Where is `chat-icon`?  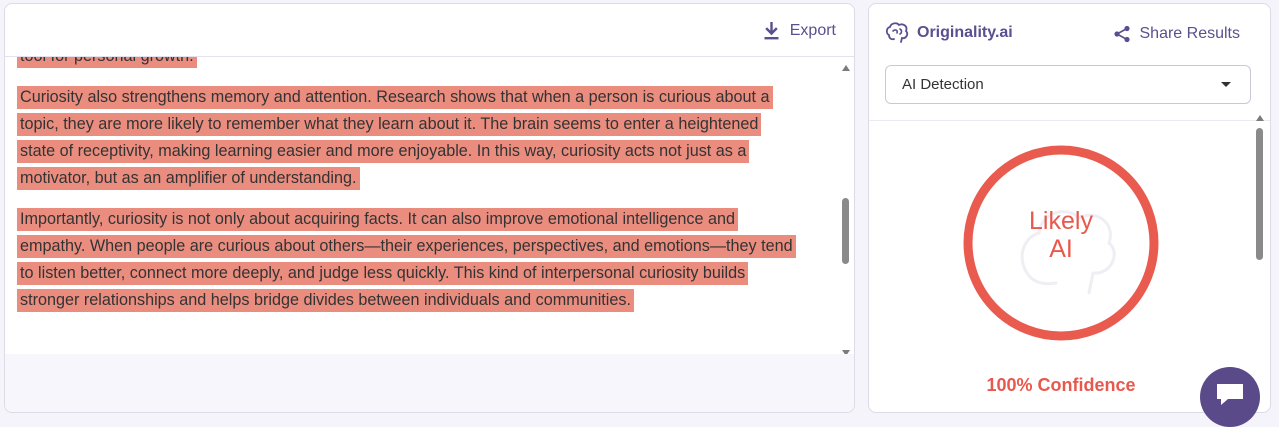
chat-icon is located at coordinates (1230, 394).